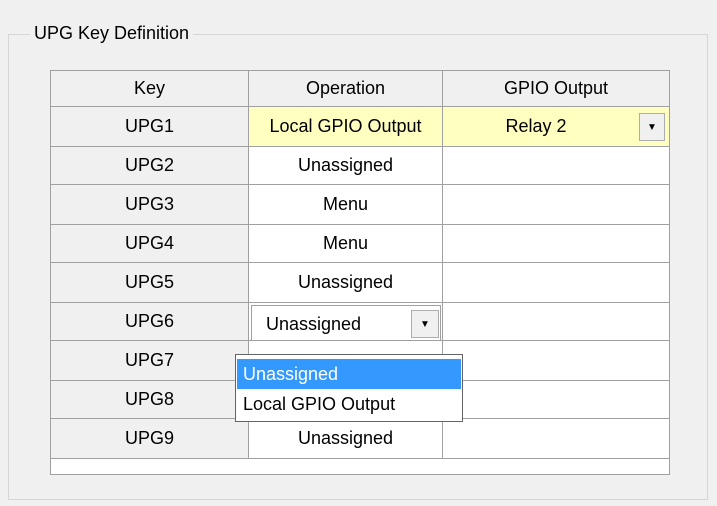 The width and height of the screenshot is (717, 506). Describe the element at coordinates (346, 283) in the screenshot. I see `operation-cell-upg5: Unassigned` at that location.